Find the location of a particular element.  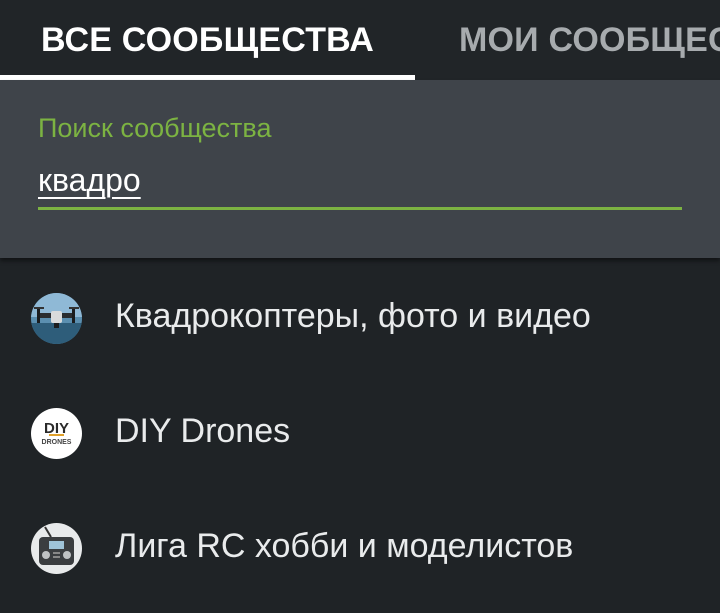

community-name: DIY Drones is located at coordinates (203, 431).